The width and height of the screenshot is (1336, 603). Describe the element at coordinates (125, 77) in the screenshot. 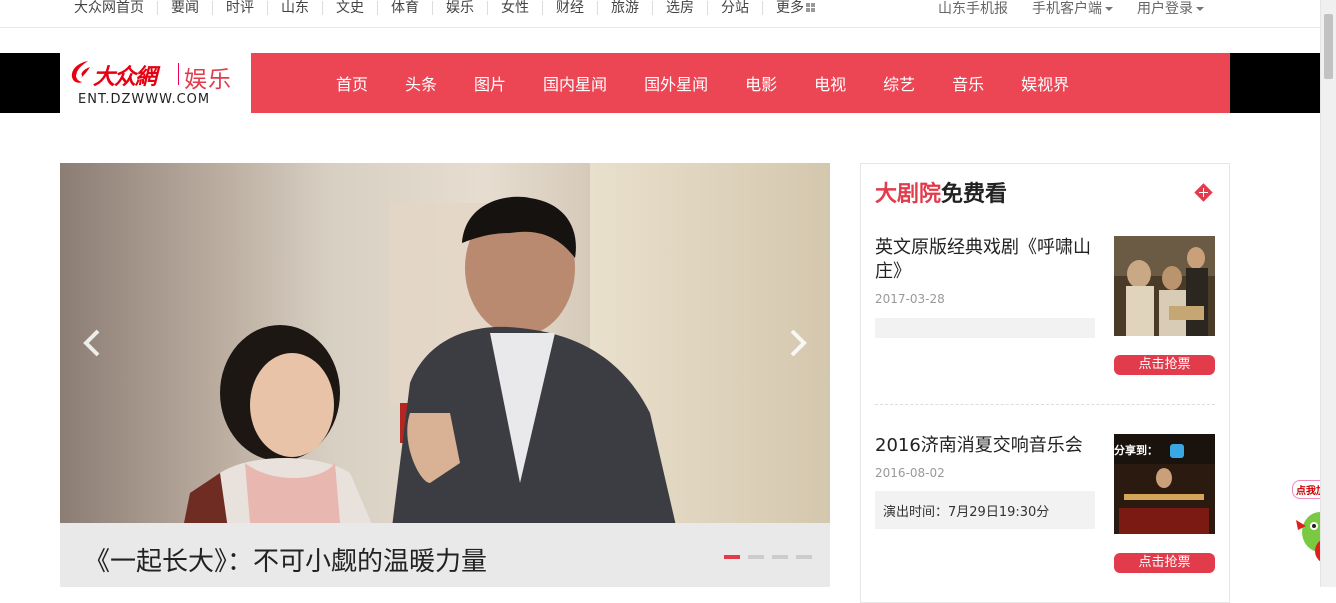

I see `logo-brand-text: 大众網` at that location.